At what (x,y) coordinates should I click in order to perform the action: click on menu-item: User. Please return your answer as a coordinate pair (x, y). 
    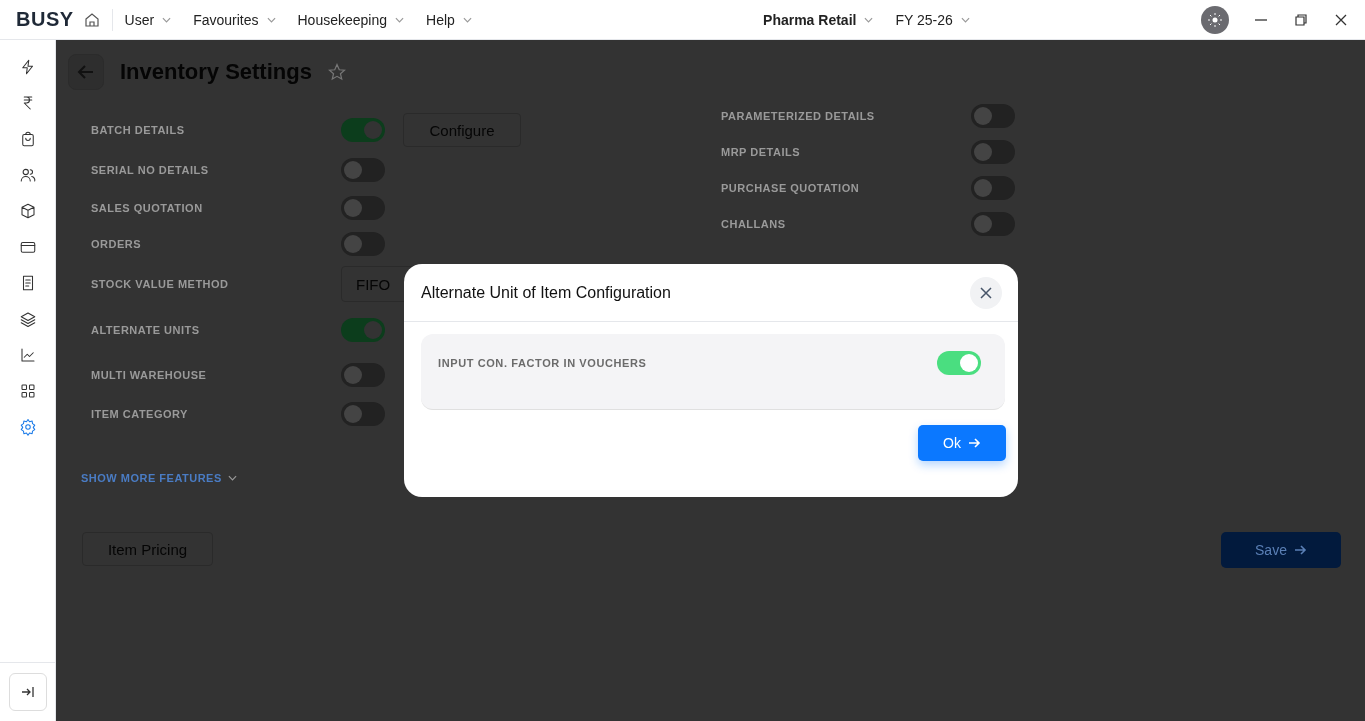
    Looking at the image, I should click on (148, 19).